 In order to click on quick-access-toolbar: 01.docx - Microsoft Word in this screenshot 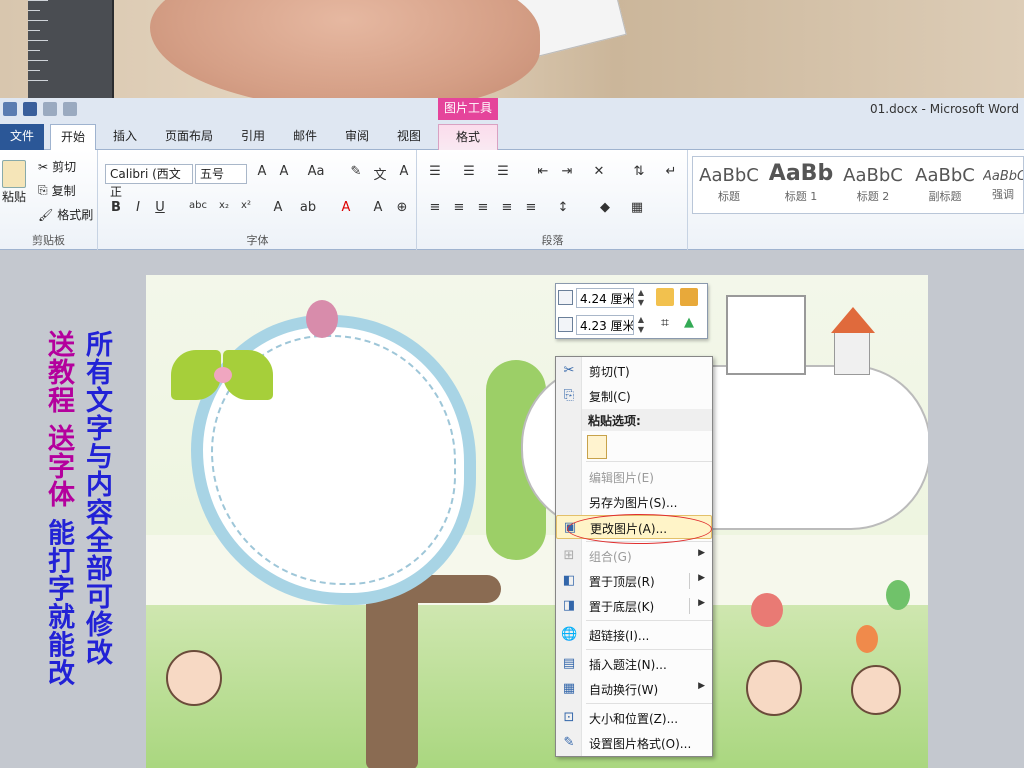, I will do `click(512, 109)`.